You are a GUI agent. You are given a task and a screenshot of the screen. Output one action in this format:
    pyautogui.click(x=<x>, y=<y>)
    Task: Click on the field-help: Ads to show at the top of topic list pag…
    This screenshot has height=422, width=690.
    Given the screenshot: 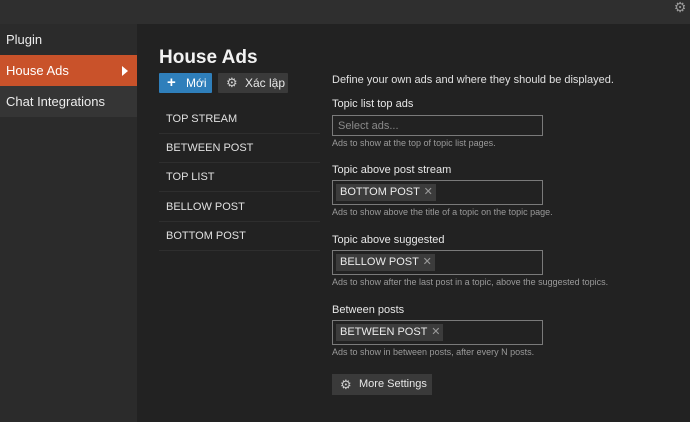 What is the action you would take?
    pyautogui.click(x=414, y=143)
    